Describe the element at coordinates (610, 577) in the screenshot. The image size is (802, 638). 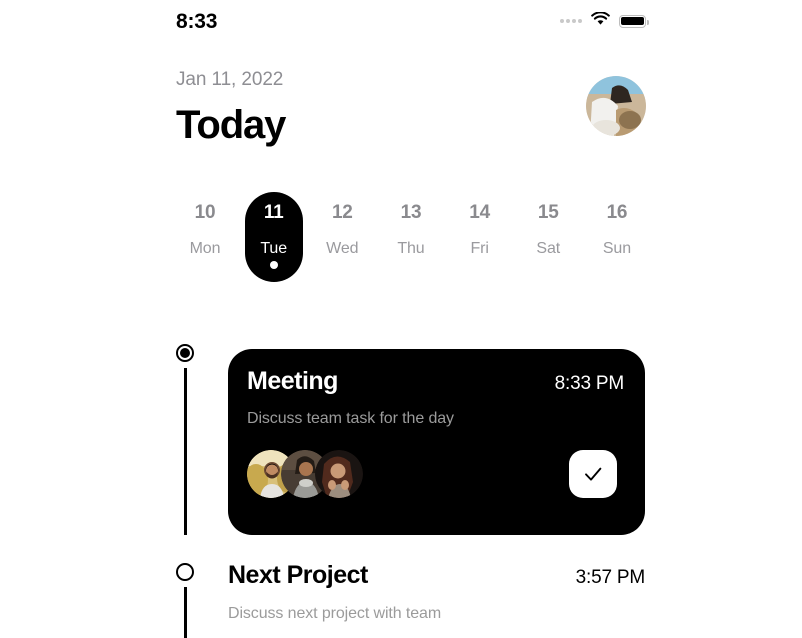
I see `event-time: 3:57 PM` at that location.